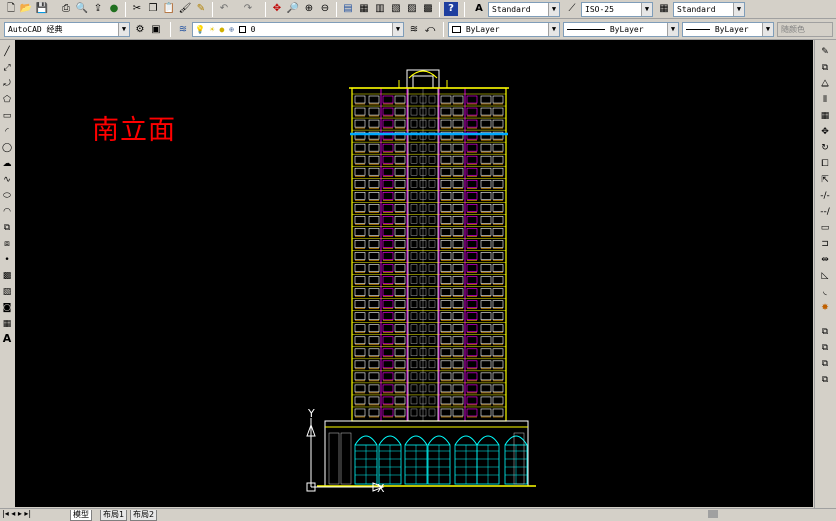 The height and width of the screenshot is (521, 836). I want to click on layer-plot-icon: ⊕, so click(231, 29).